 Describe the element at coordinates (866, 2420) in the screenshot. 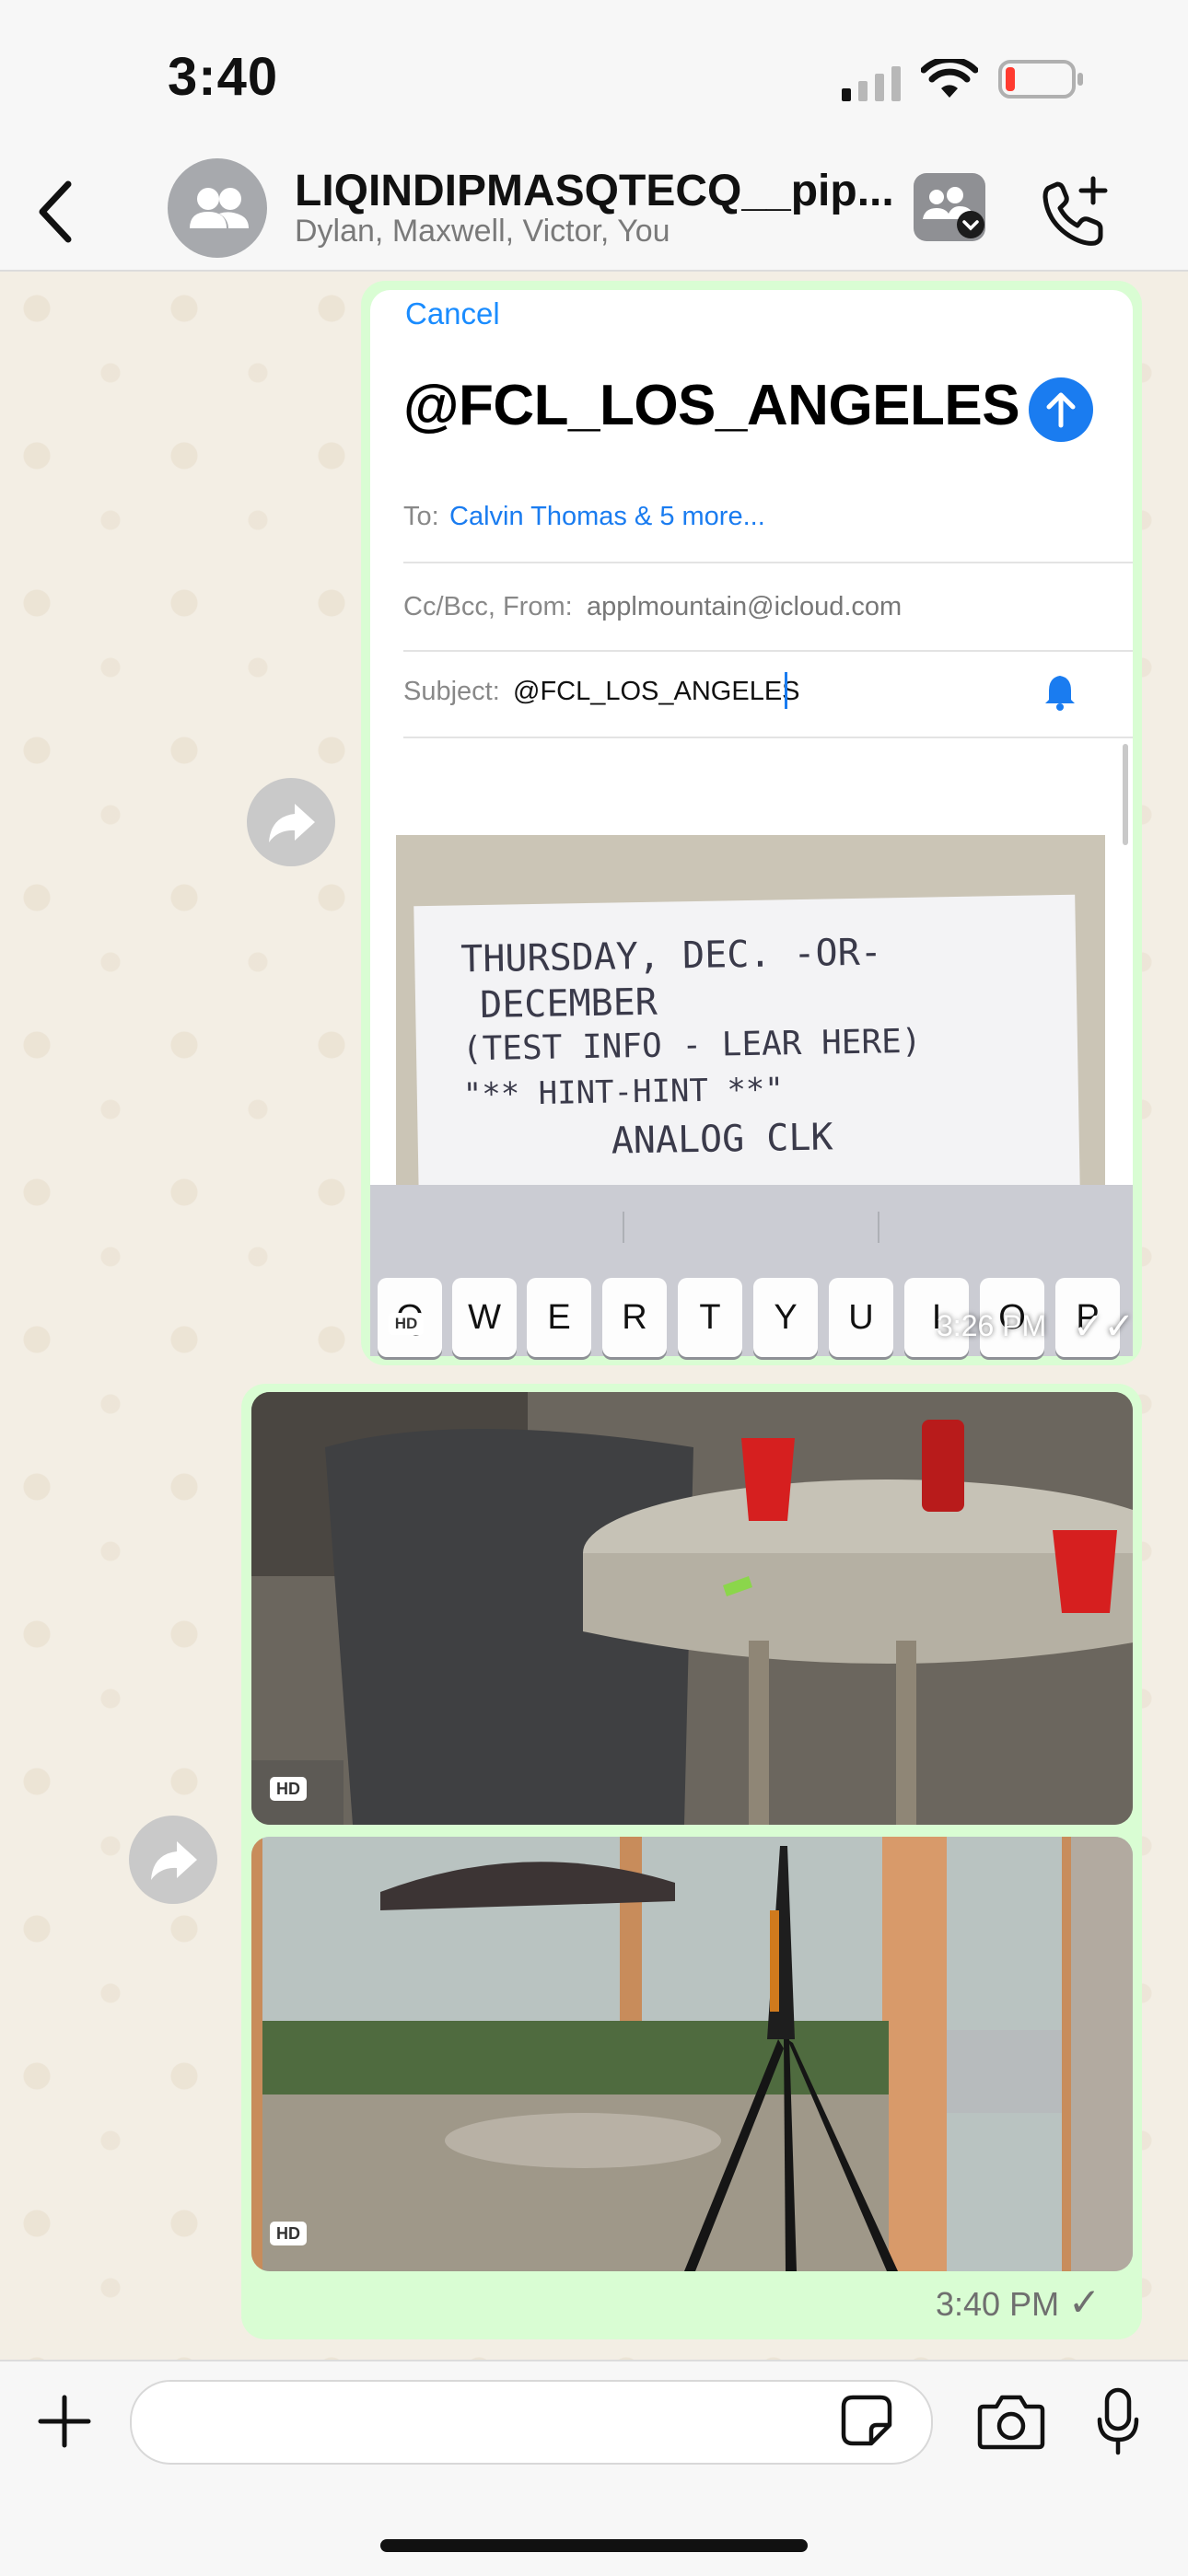

I see `sticker-icon` at that location.